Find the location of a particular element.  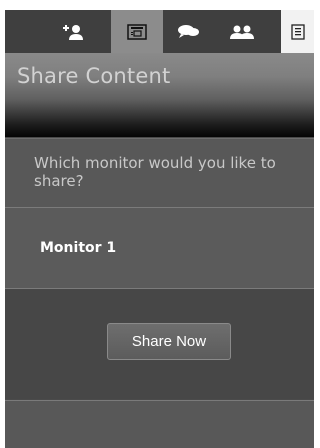

menu-icon is located at coordinates (297, 31).